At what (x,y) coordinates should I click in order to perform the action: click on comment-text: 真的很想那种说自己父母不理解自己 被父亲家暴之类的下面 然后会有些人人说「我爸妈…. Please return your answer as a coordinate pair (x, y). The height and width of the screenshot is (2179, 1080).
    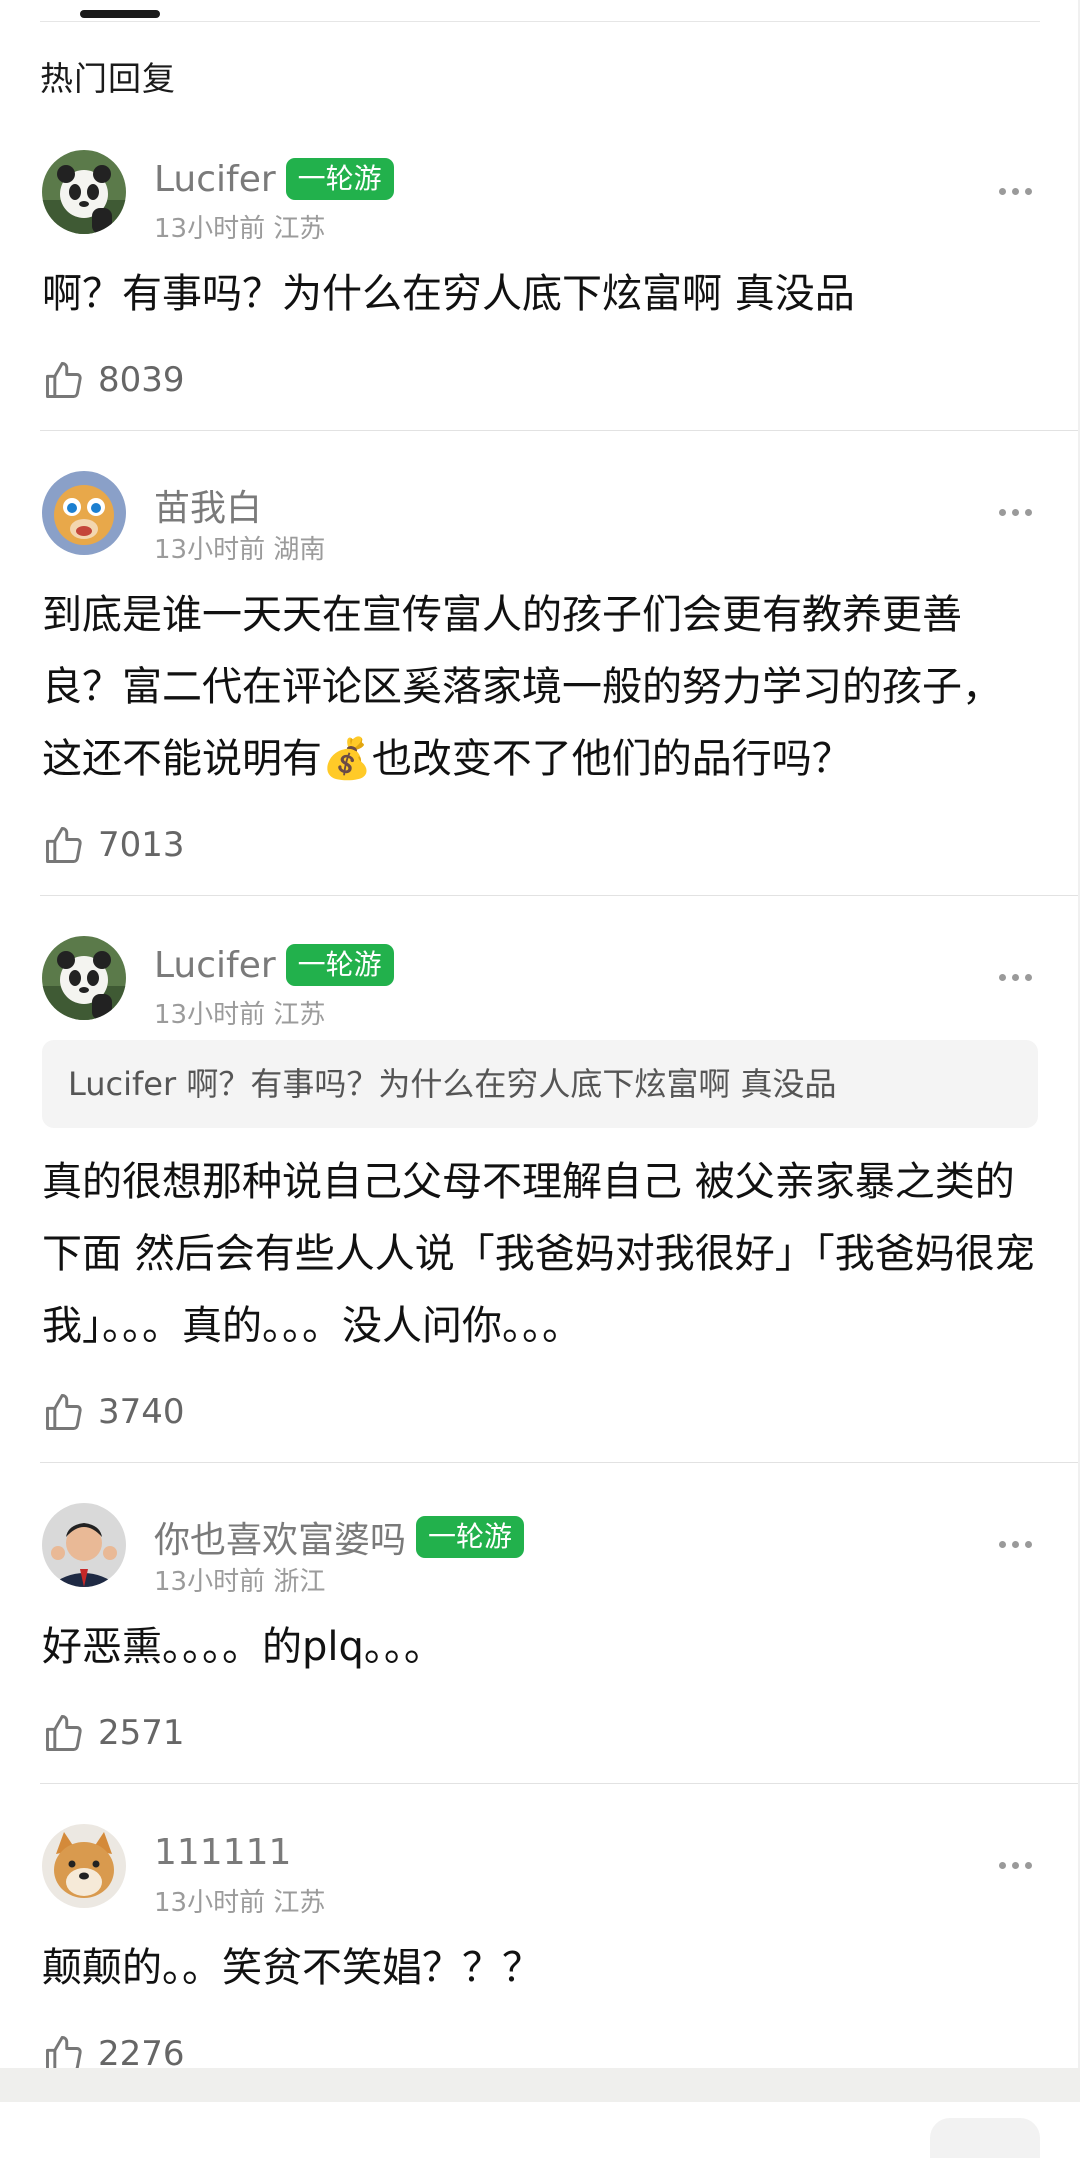
    Looking at the image, I should click on (538, 1254).